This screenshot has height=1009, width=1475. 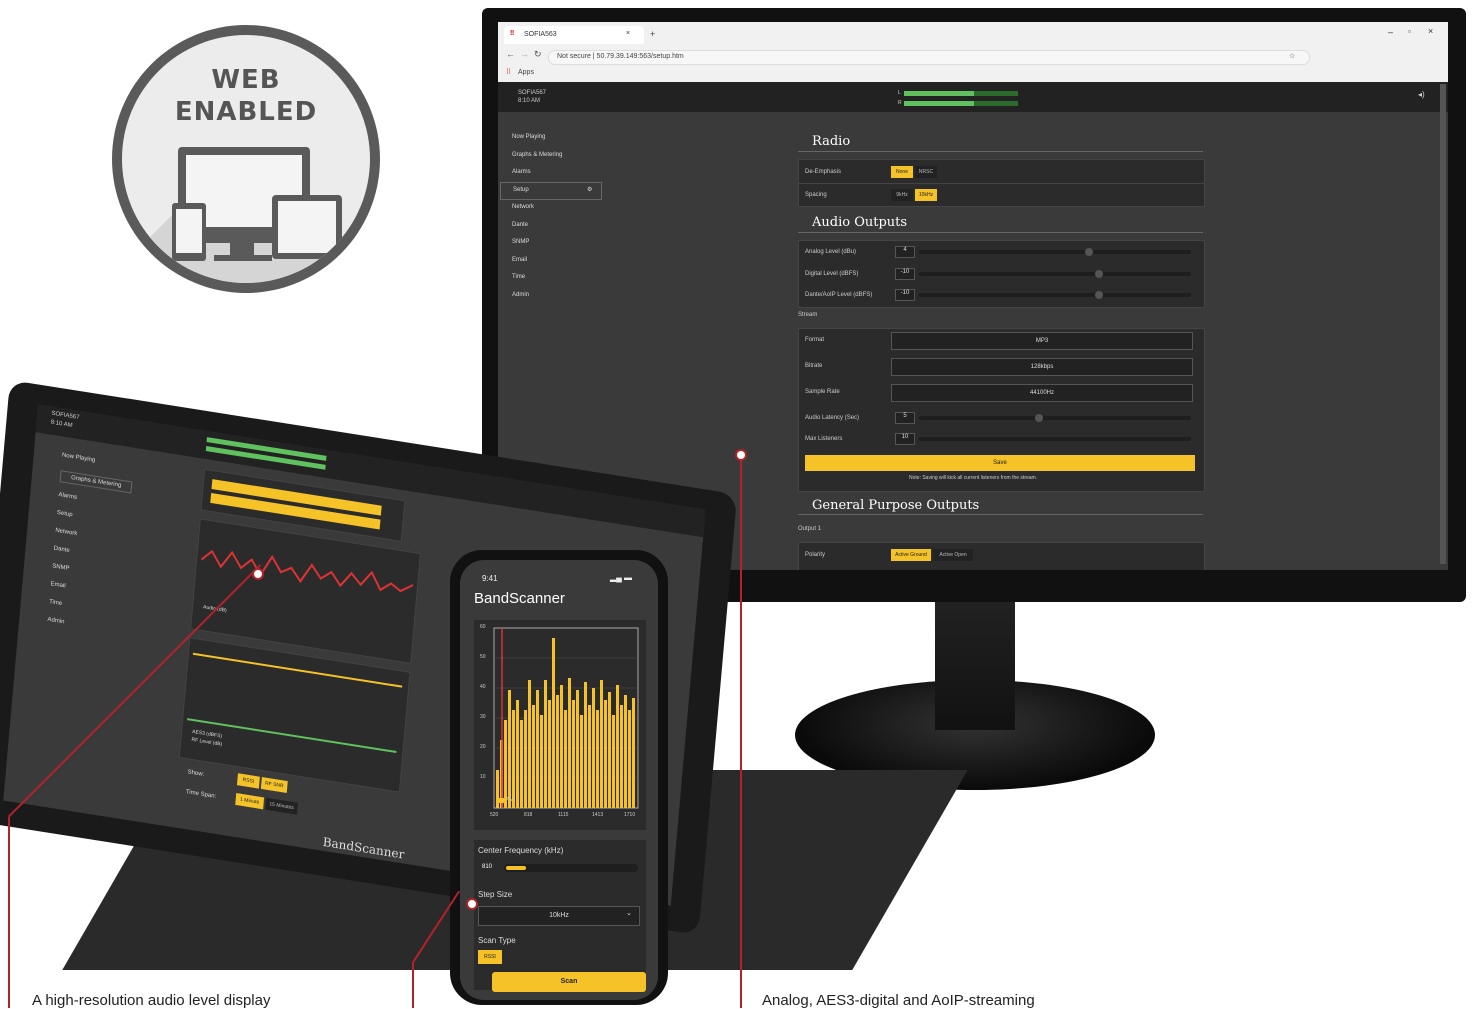 I want to click on analog-slider-handle, so click(x=1089, y=252).